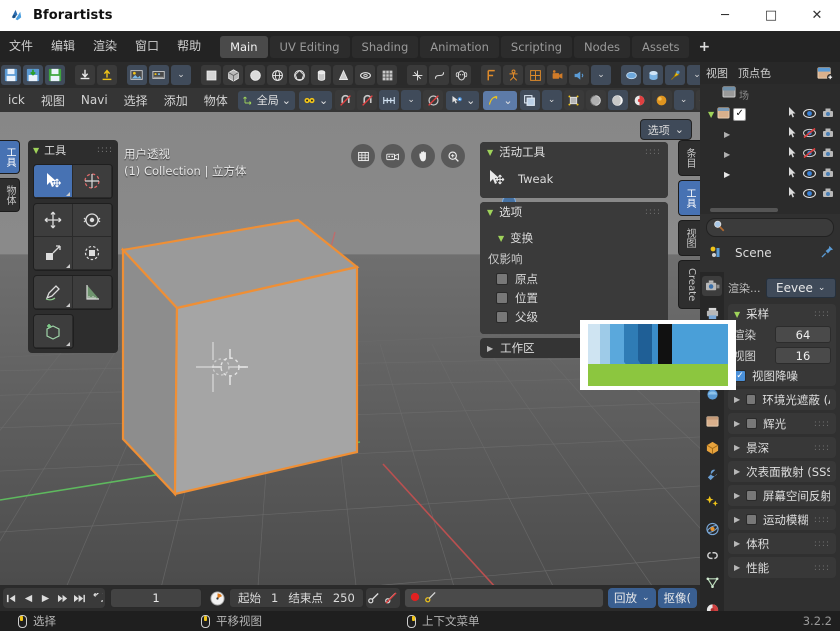 The height and width of the screenshot is (631, 840). What do you see at coordinates (770, 94) in the screenshot?
I see `outliner-scene-row: 场` at bounding box center [770, 94].